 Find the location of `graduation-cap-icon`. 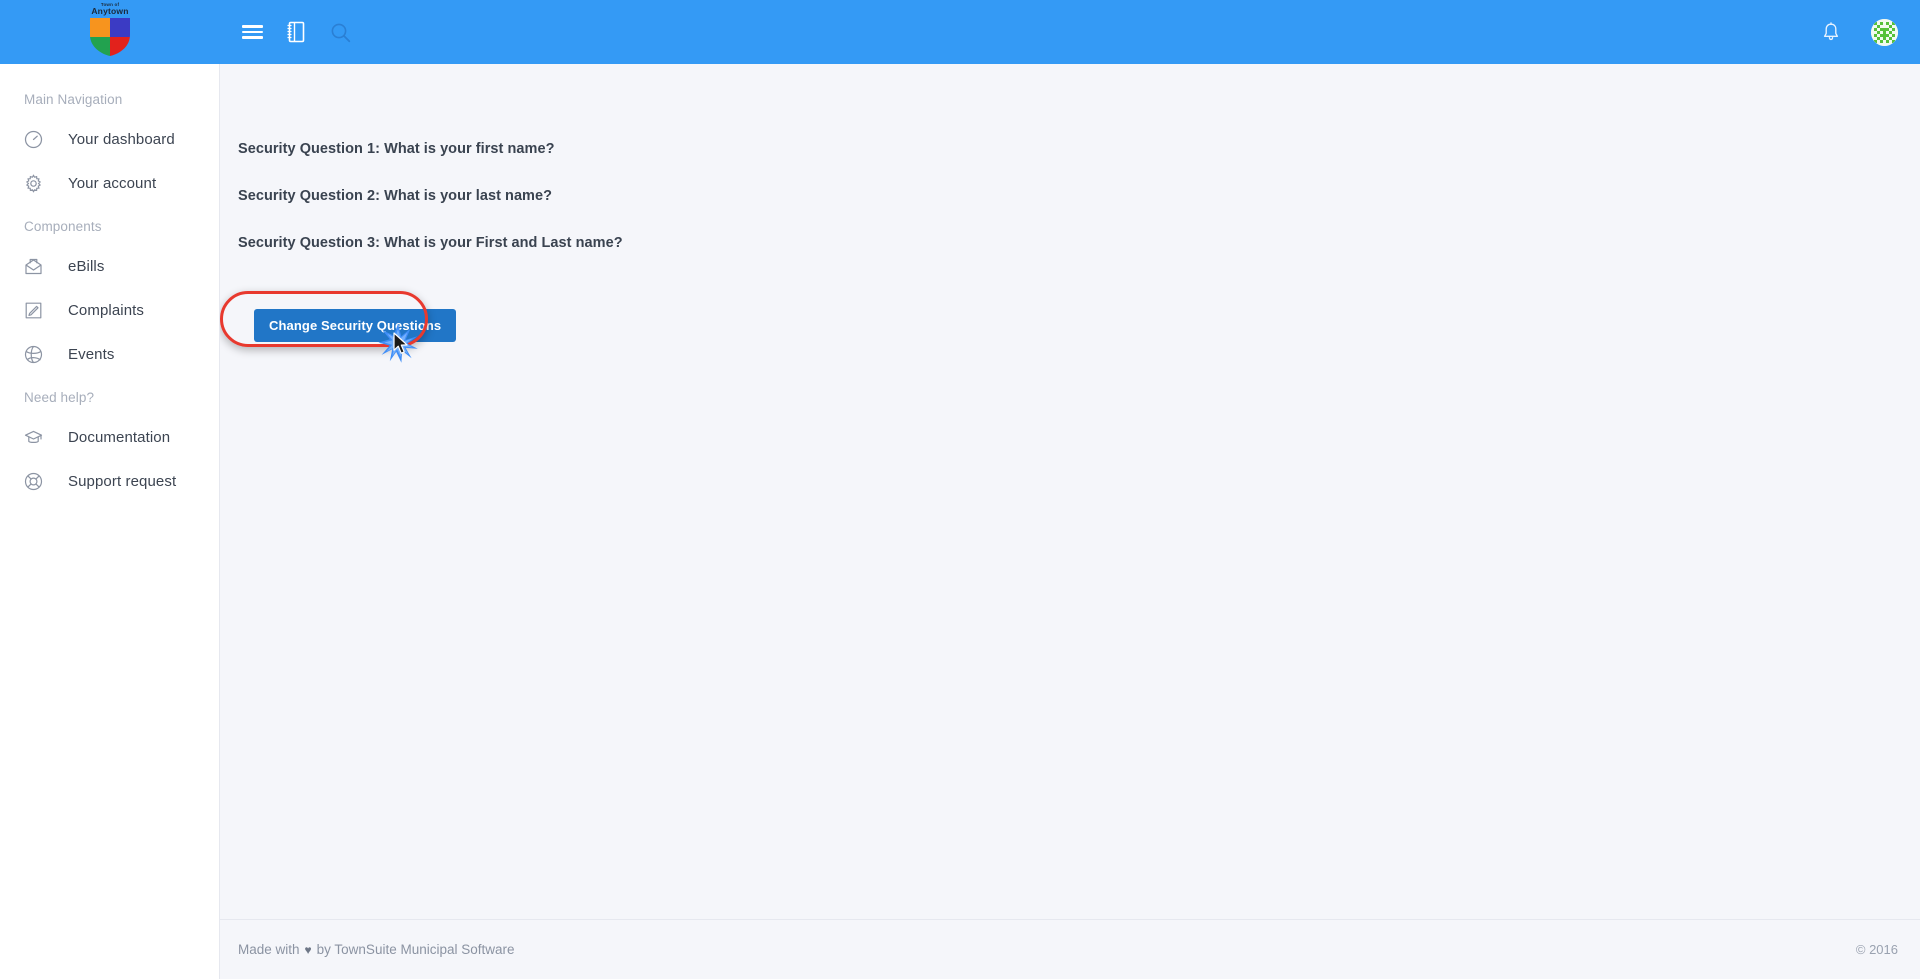

graduation-cap-icon is located at coordinates (37, 437).